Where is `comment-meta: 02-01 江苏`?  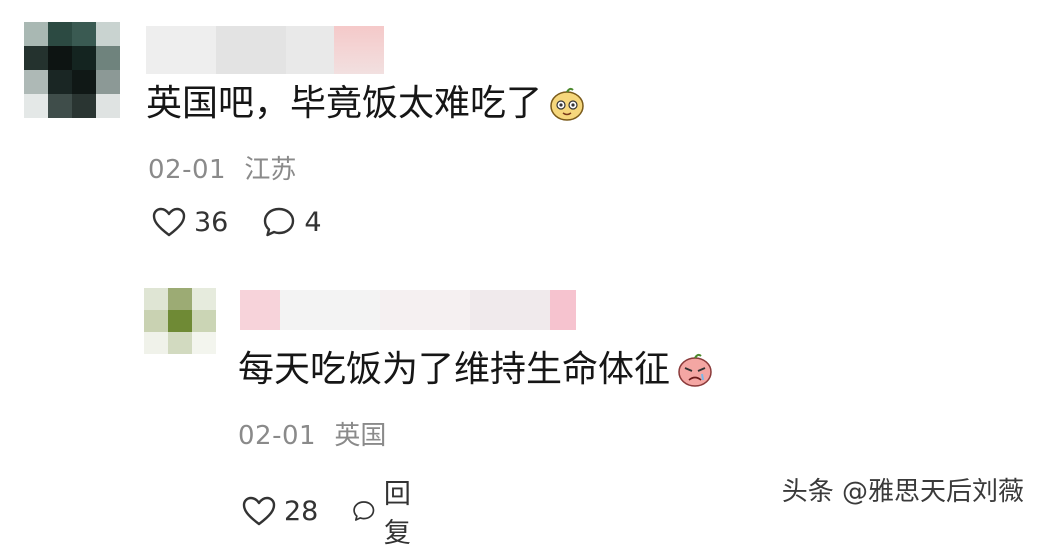 comment-meta: 02-01 江苏 is located at coordinates (222, 167).